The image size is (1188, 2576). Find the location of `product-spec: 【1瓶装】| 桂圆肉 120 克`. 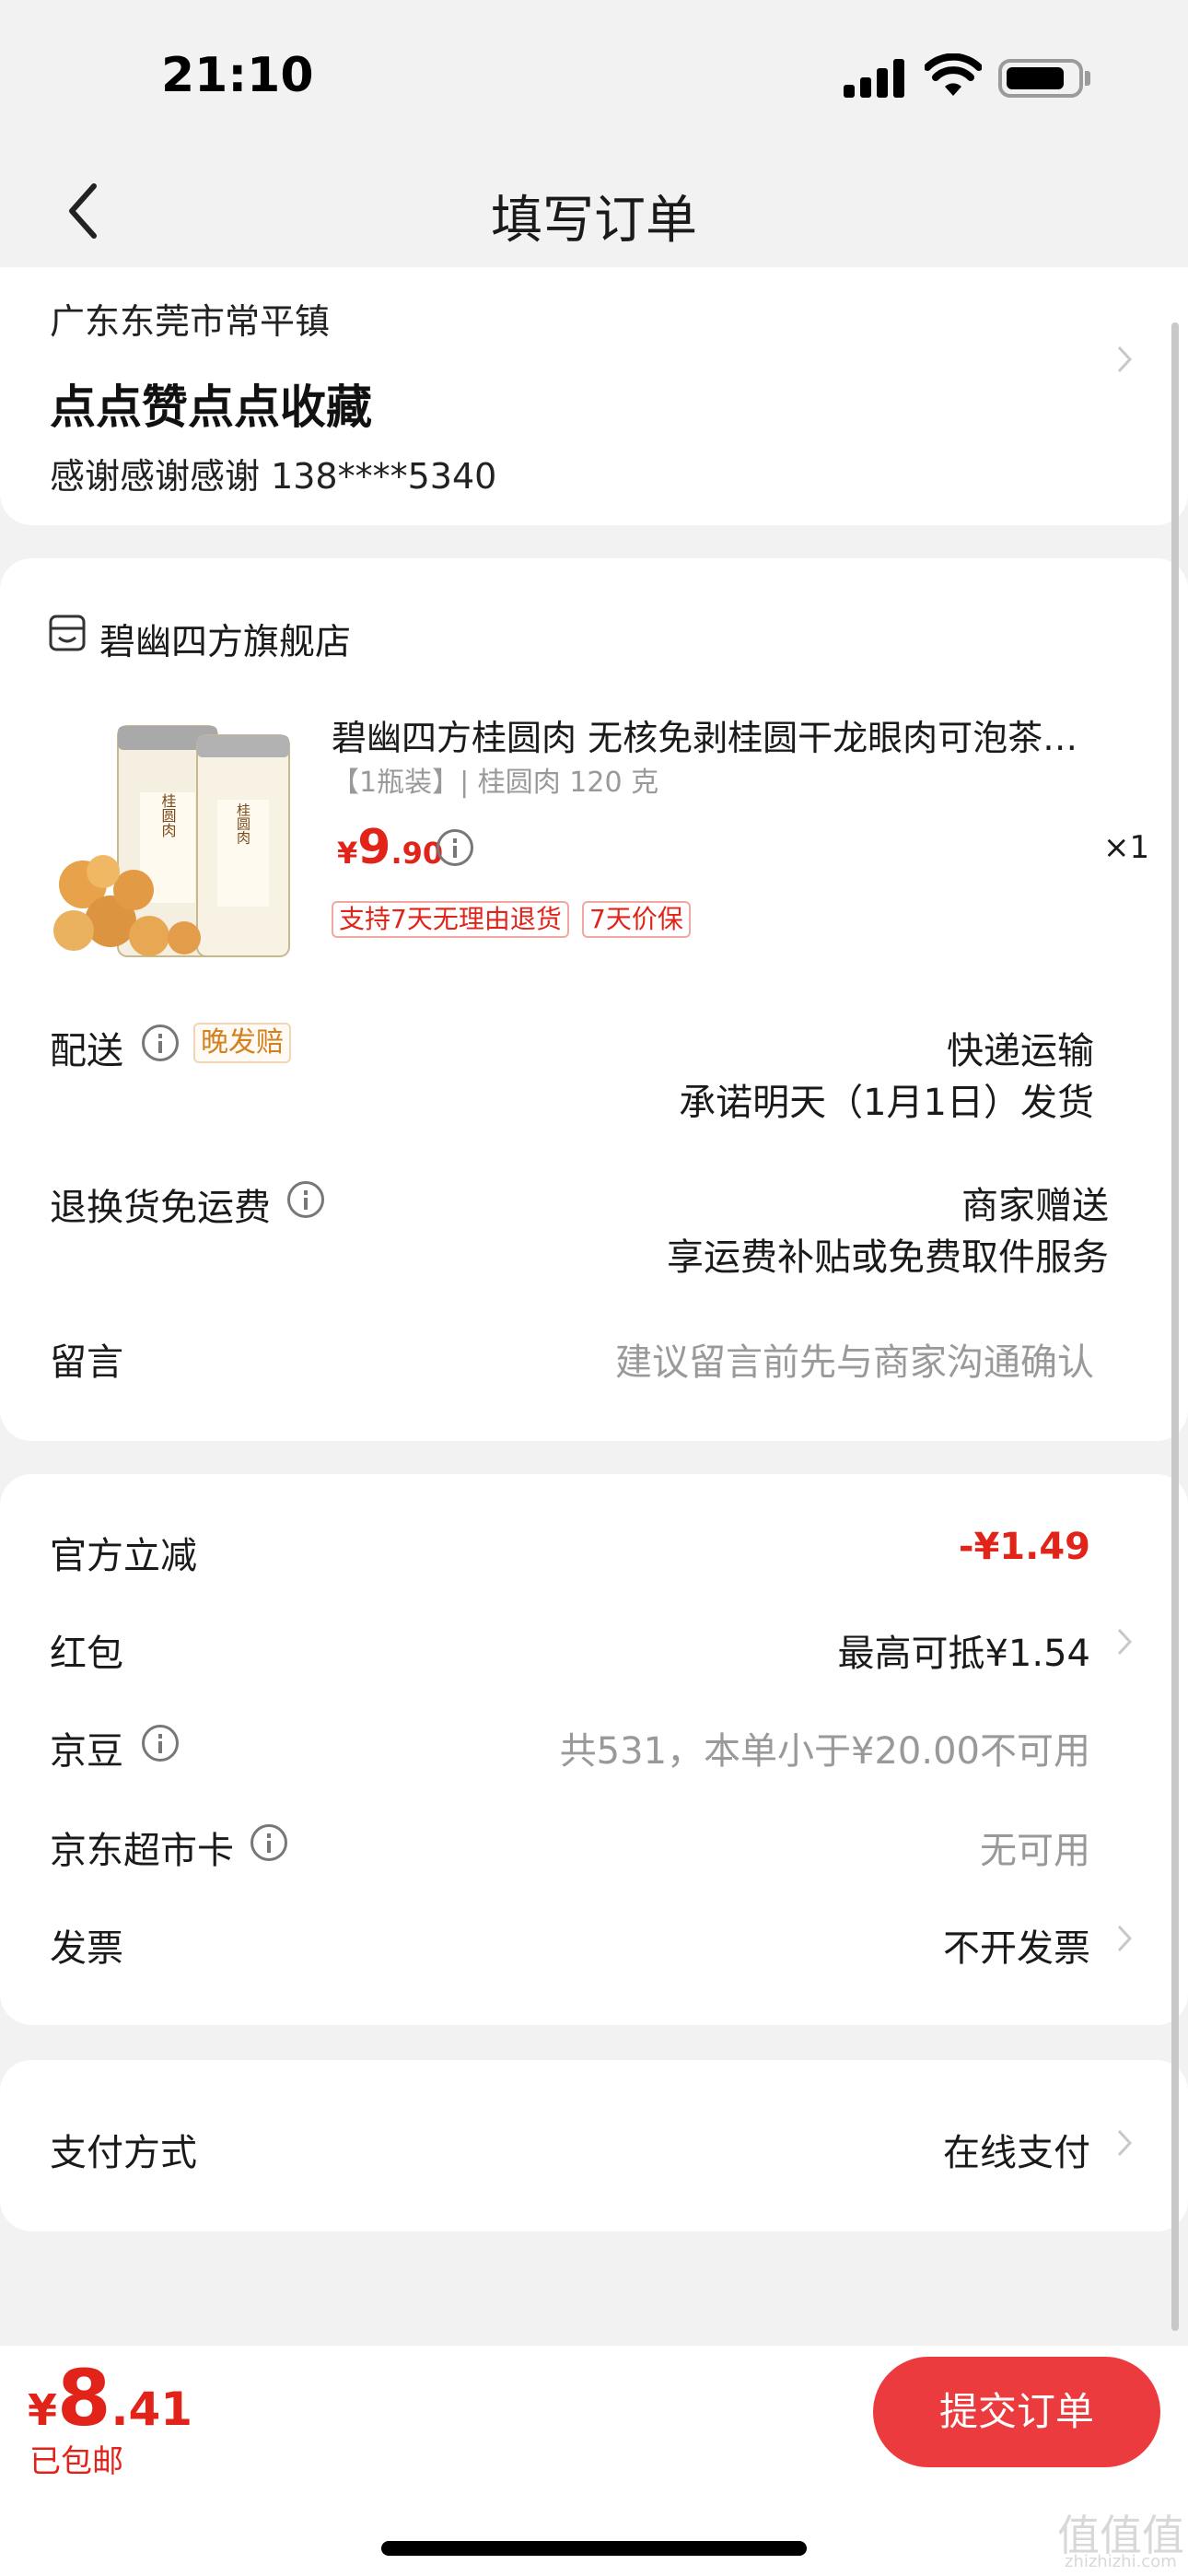

product-spec: 【1瓶装】| 桂圆肉 120 克 is located at coordinates (496, 783).